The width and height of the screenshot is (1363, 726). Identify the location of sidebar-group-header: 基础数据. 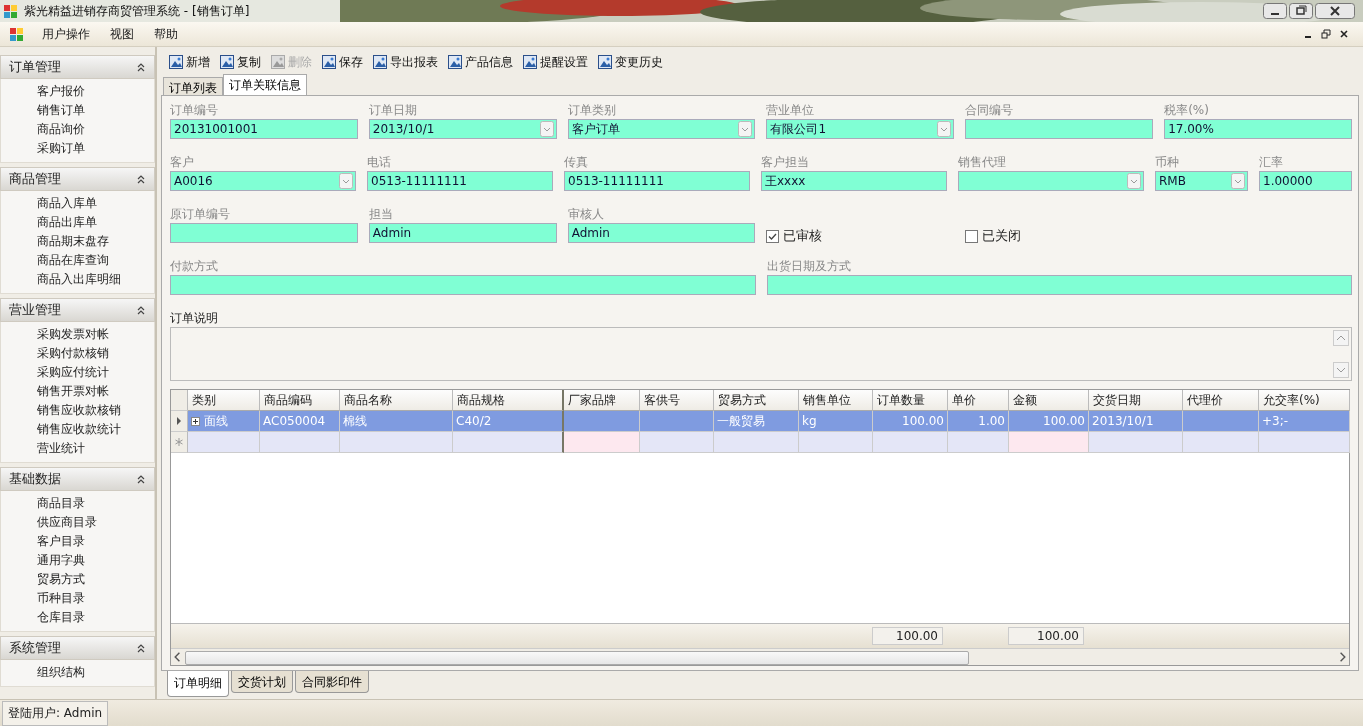
(77, 479).